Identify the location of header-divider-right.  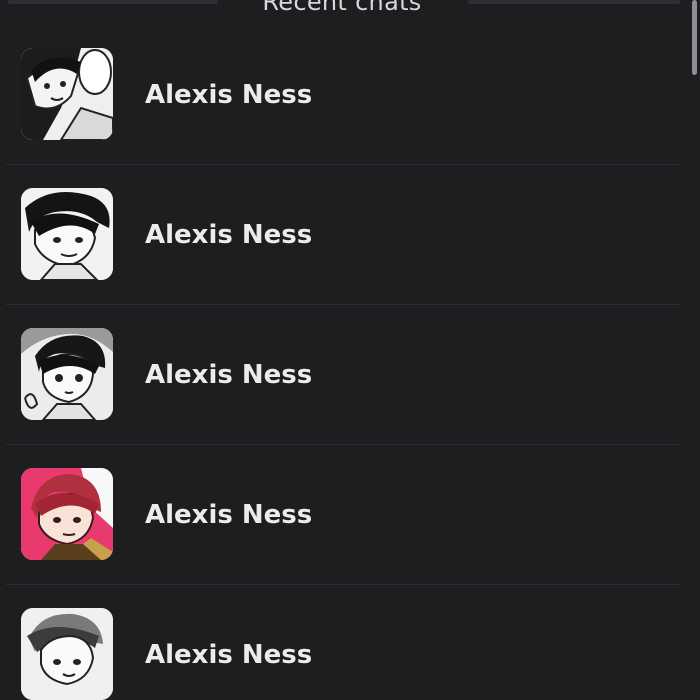
(574, 2).